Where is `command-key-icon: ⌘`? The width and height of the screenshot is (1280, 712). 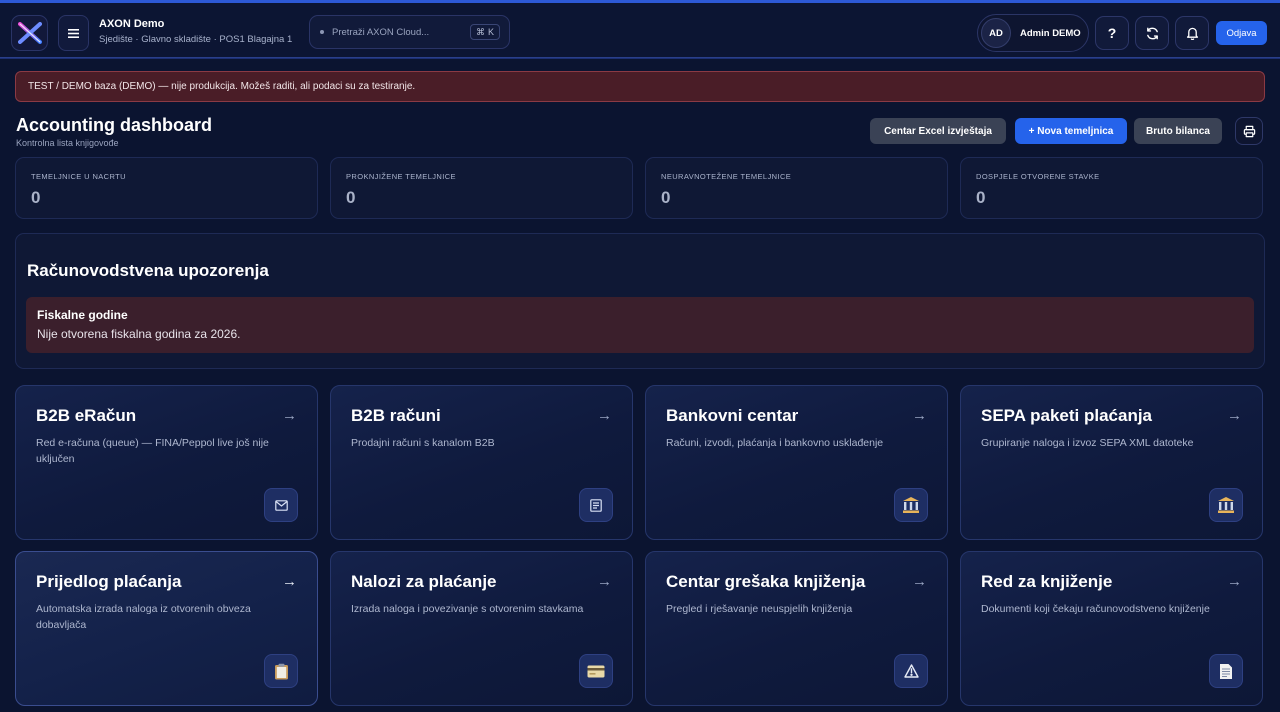 command-key-icon: ⌘ is located at coordinates (480, 31).